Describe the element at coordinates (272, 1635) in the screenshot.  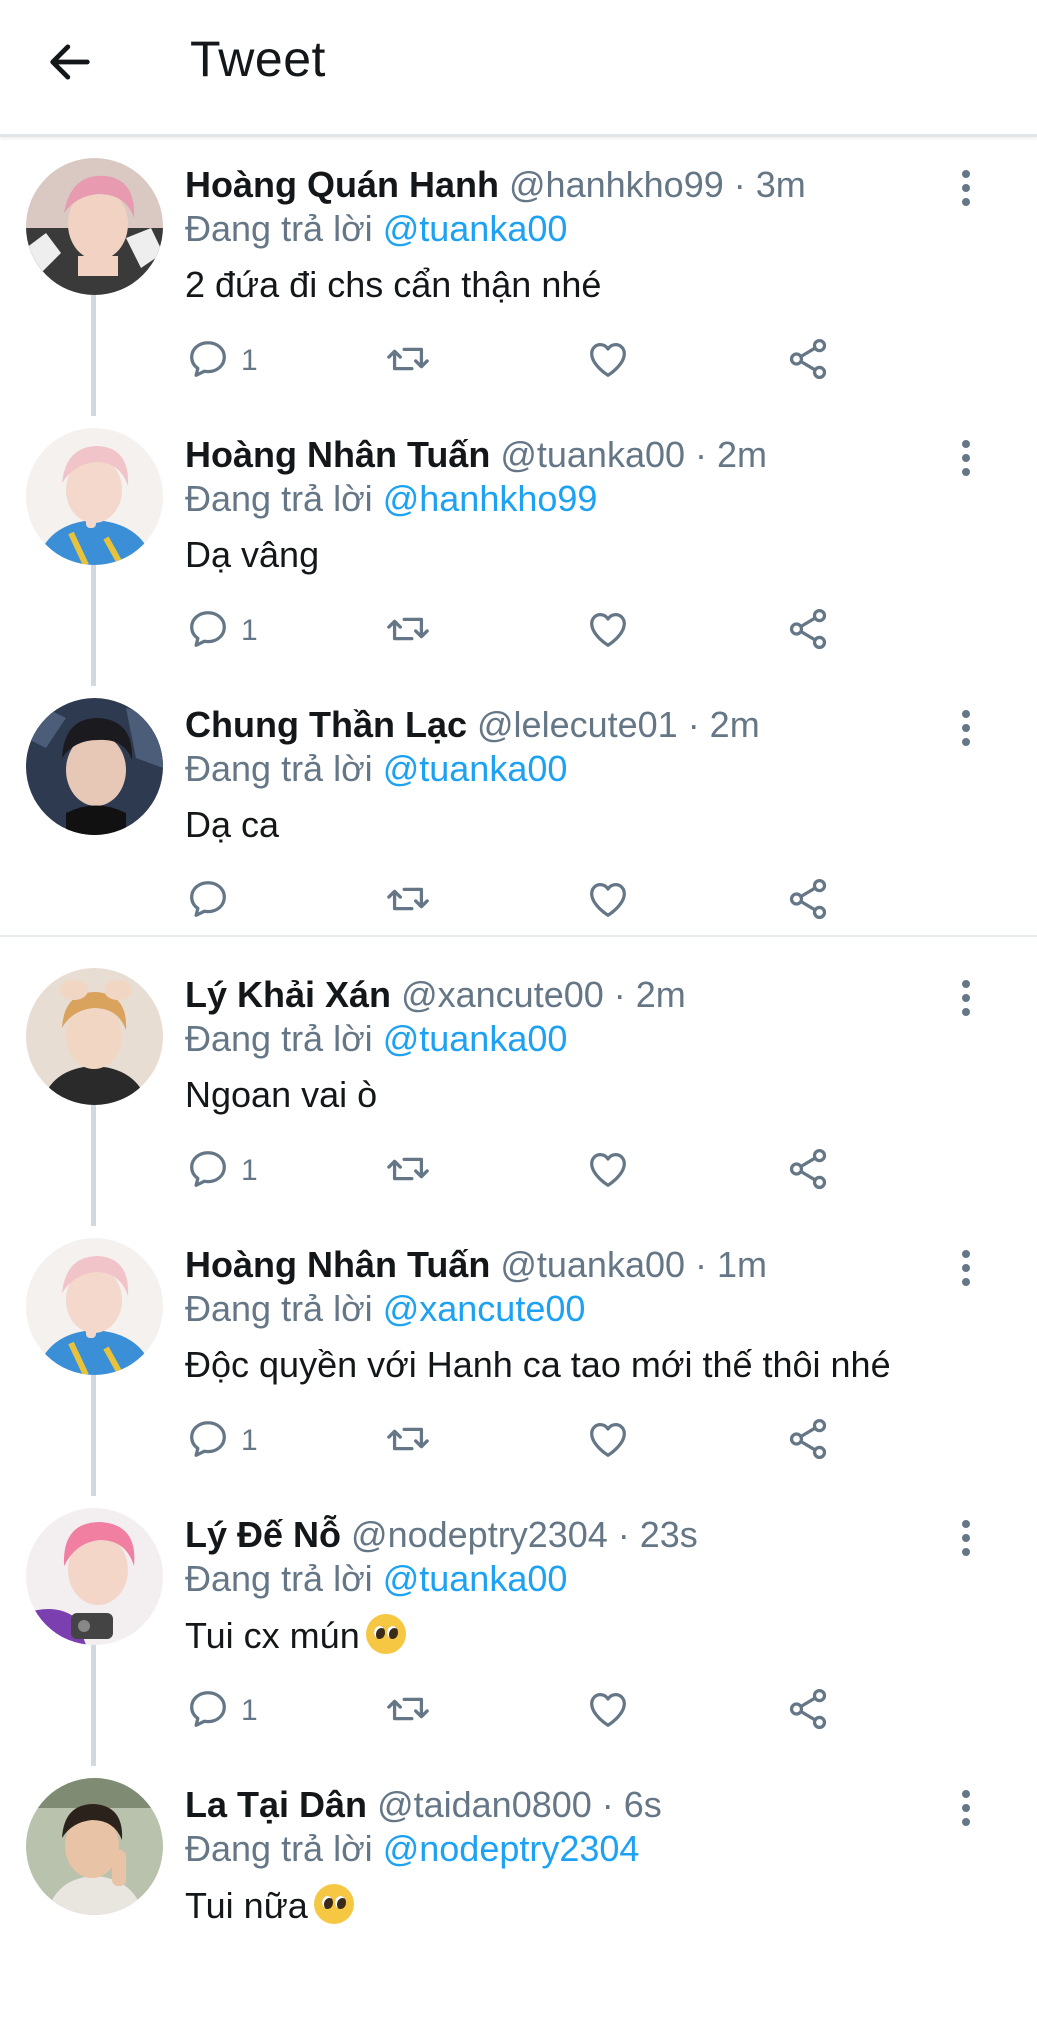
I see `tweet-text: Tui cx mún` at that location.